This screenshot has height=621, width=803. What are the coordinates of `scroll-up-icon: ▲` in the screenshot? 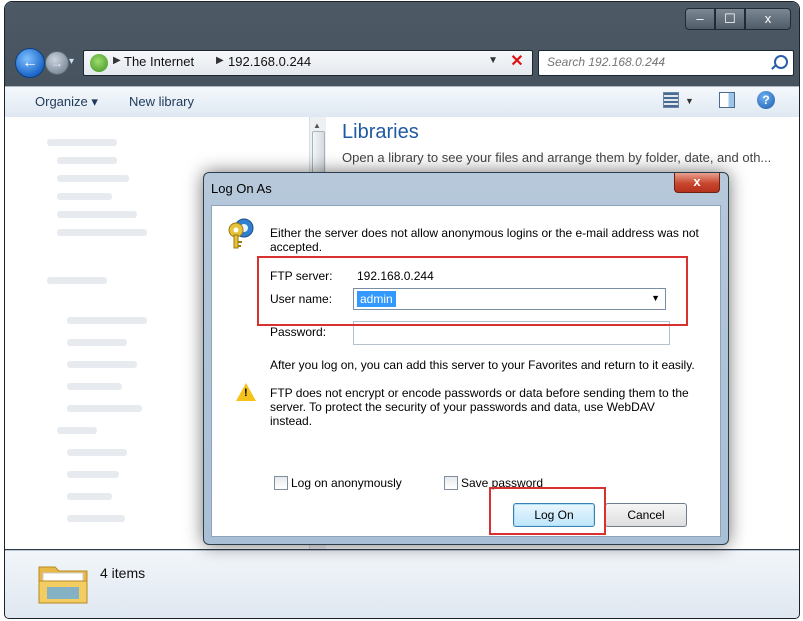 It's located at (317, 125).